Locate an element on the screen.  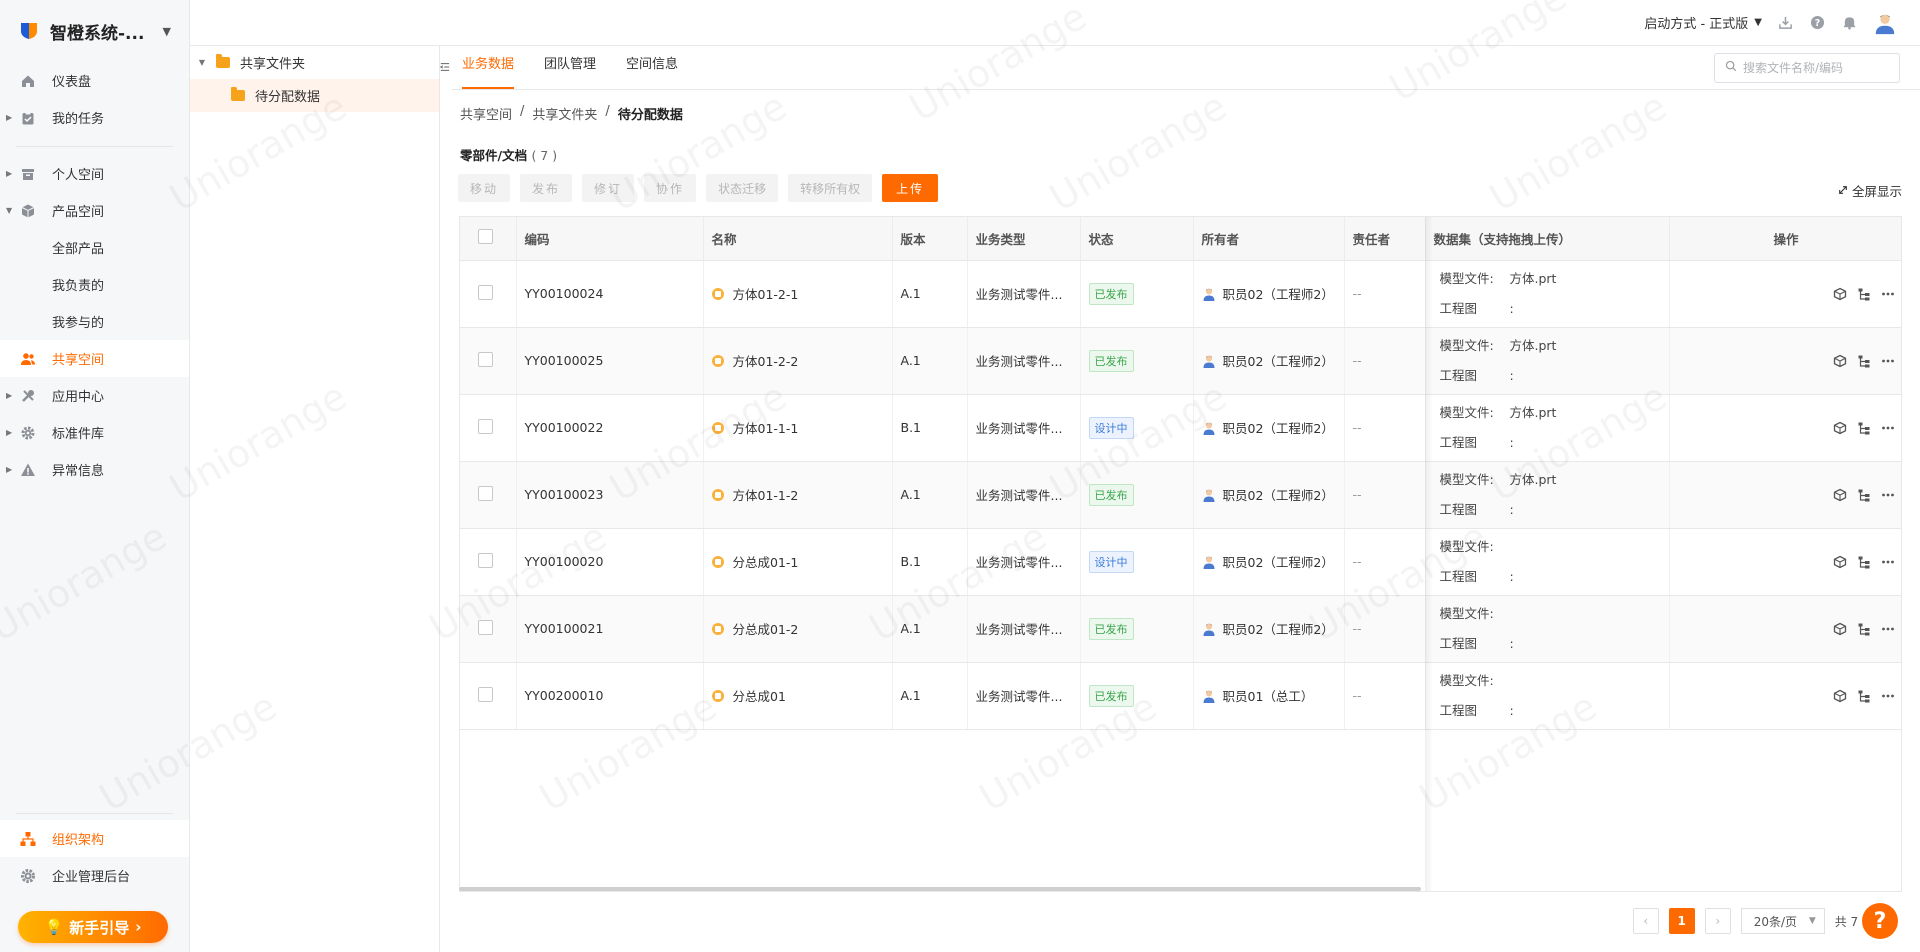
tab-space-info: 空间信息 is located at coordinates (652, 67).